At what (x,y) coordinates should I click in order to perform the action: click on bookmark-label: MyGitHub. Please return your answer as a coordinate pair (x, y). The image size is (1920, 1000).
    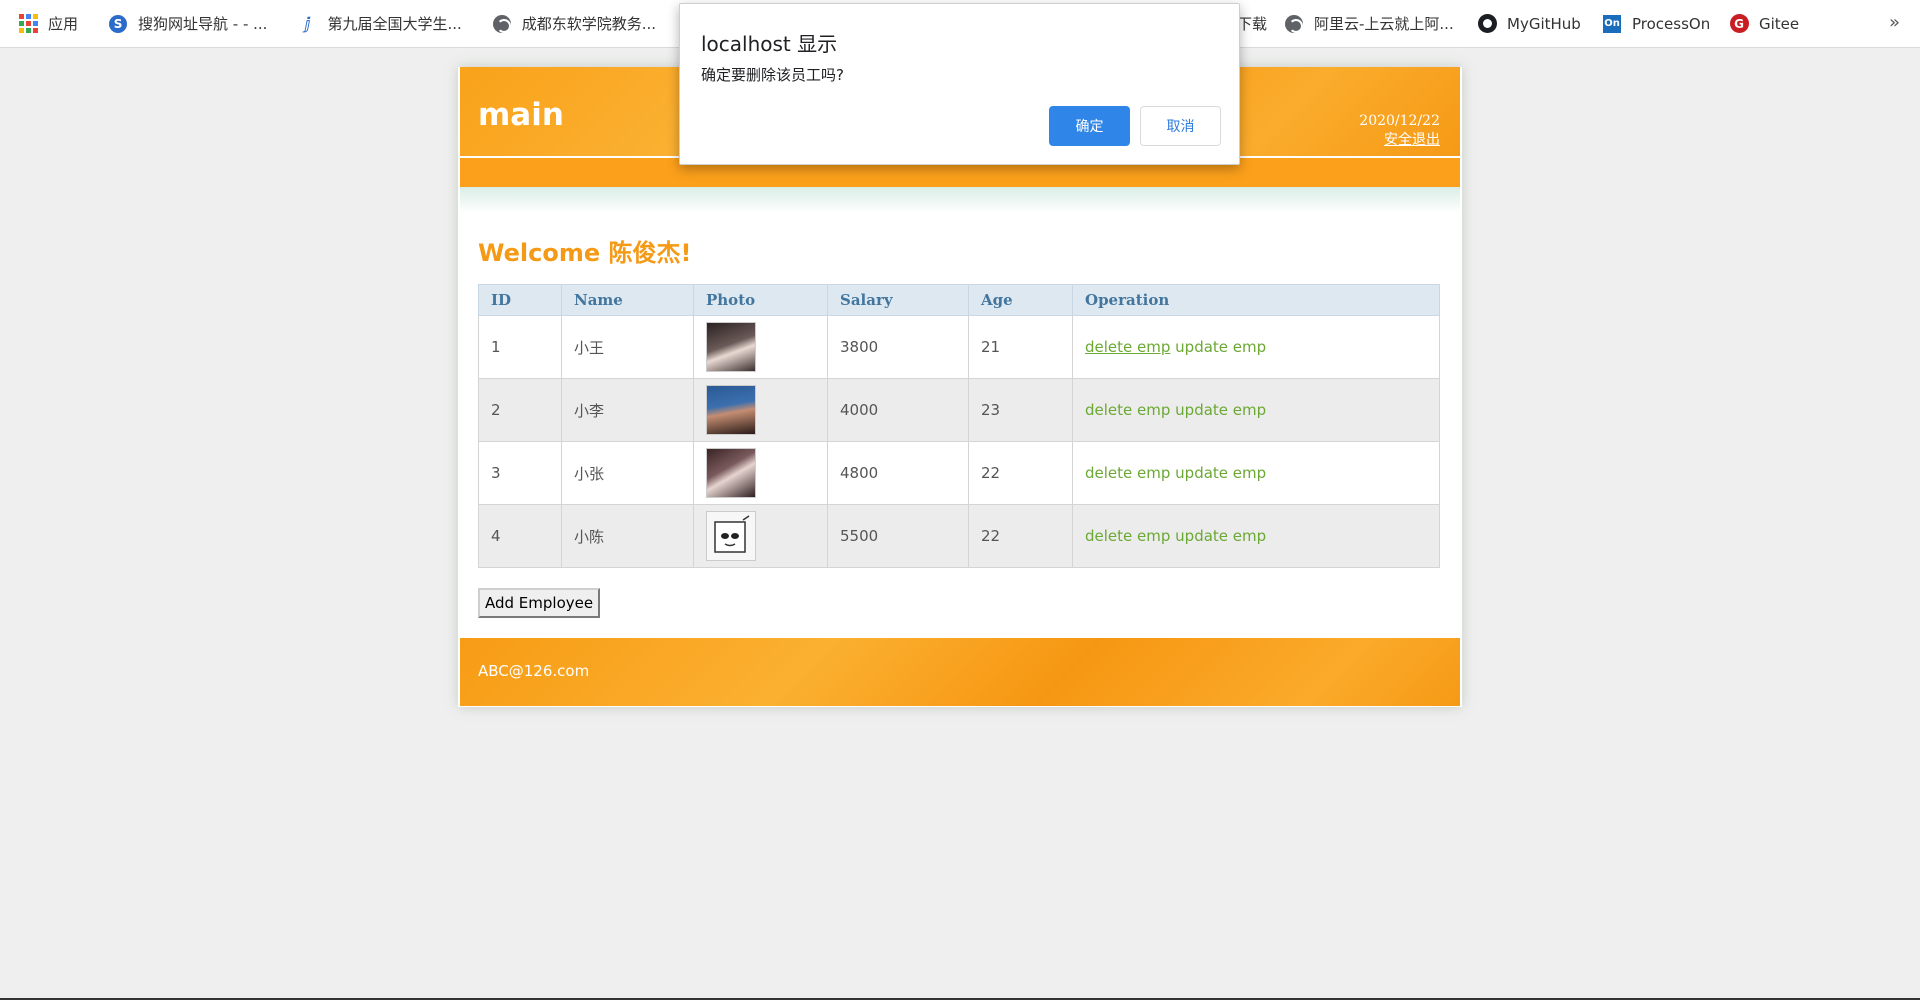
    Looking at the image, I should click on (1544, 23).